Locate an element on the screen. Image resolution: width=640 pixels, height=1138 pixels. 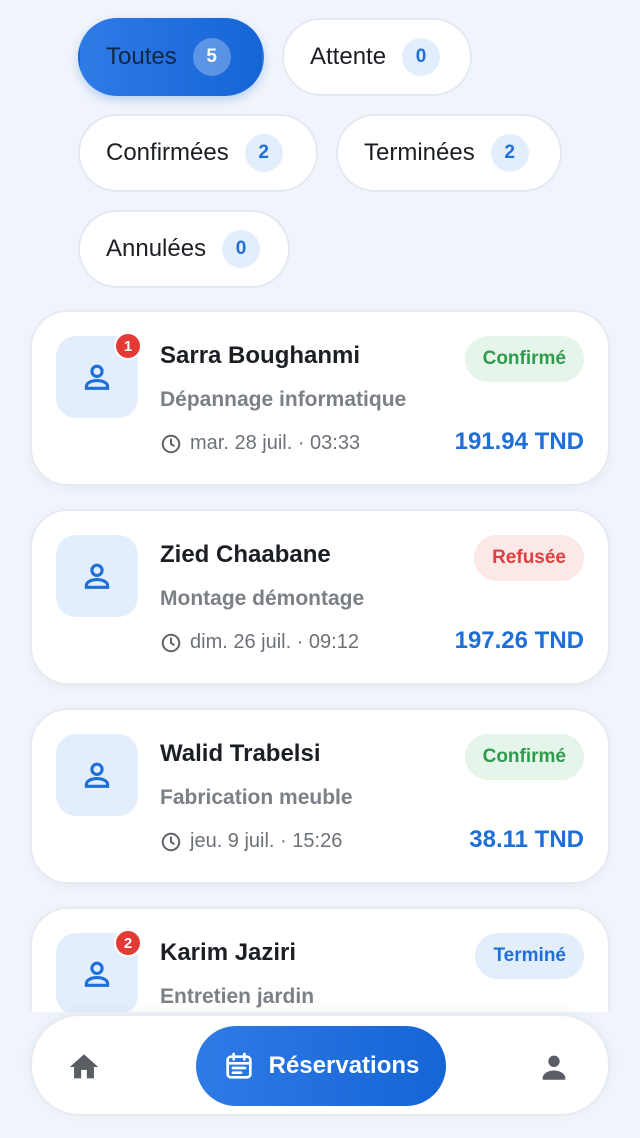
filter-label: Attente is located at coordinates (348, 56).